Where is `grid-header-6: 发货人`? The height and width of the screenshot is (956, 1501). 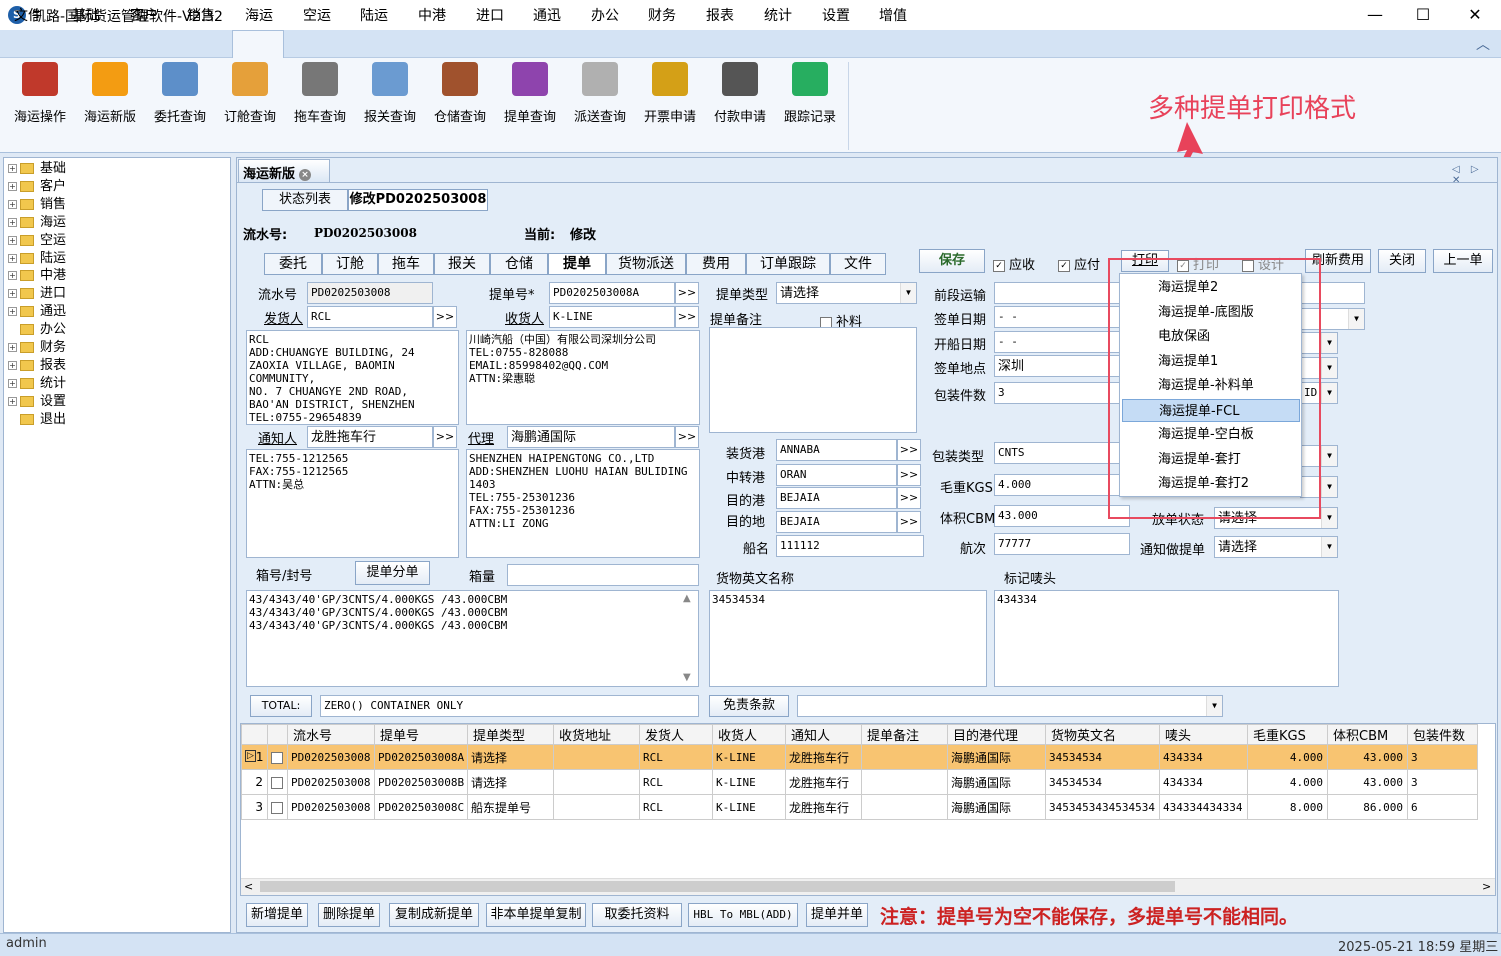
grid-header-6: 发货人 is located at coordinates (676, 734).